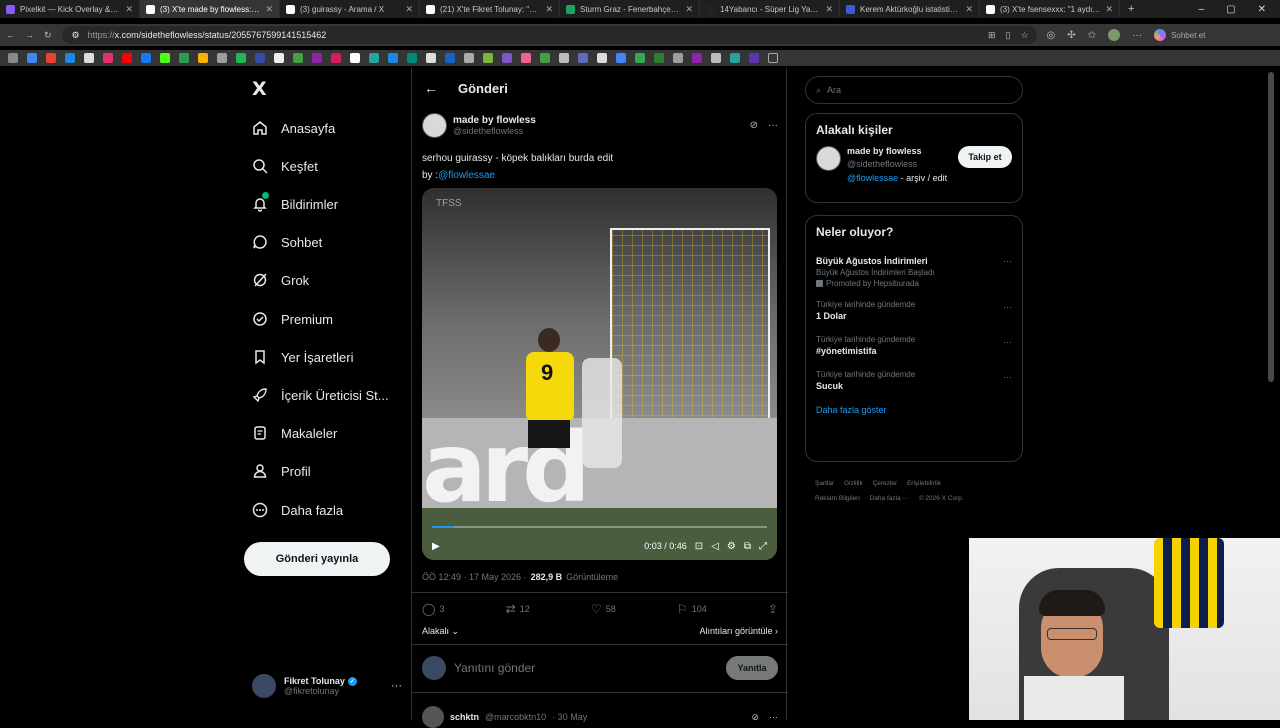 This screenshot has width=1280, height=728. Describe the element at coordinates (731, 546) in the screenshot. I see `settings-icon: ⚙` at that location.